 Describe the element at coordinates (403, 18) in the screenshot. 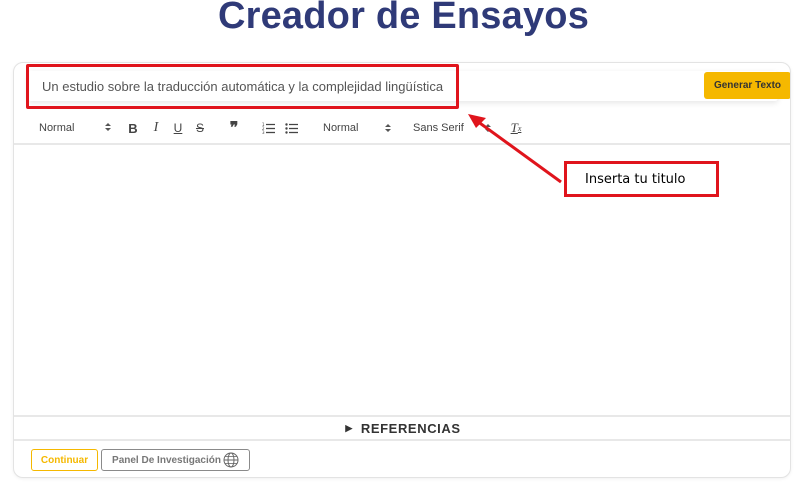

I see `page-title: Creador de Ensayos` at that location.